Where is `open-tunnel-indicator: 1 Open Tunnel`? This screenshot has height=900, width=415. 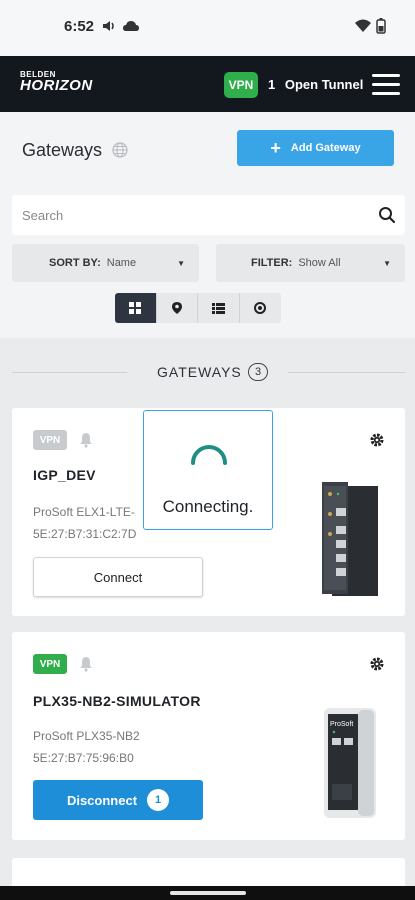 open-tunnel-indicator: 1 Open Tunnel is located at coordinates (315, 84).